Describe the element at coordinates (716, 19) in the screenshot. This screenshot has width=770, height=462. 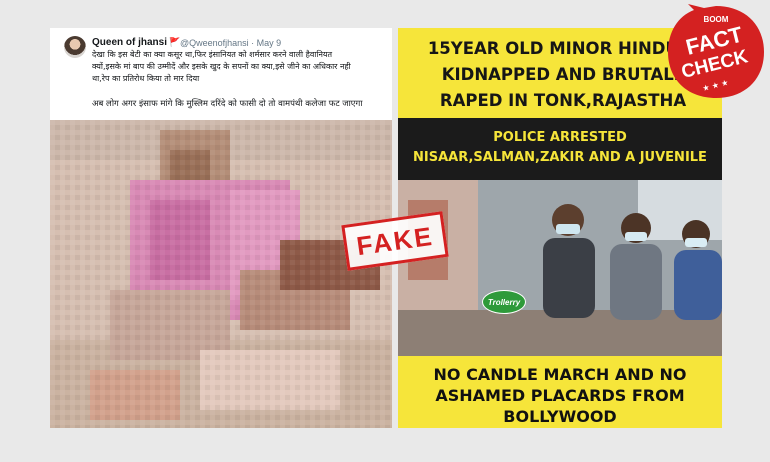
I see `badge-brand: BOOM` at that location.